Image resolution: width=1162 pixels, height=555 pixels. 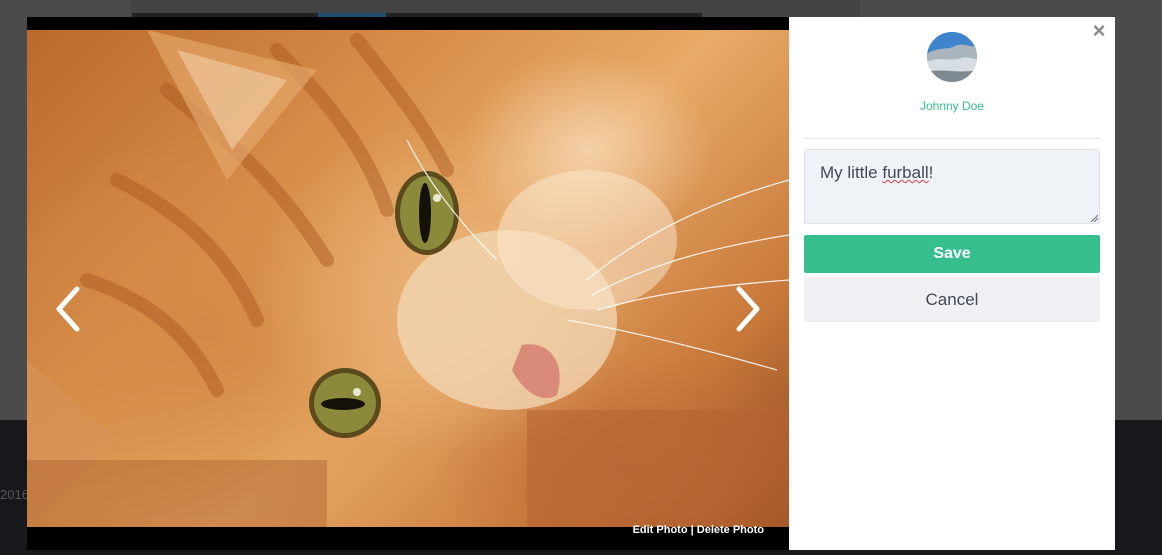 What do you see at coordinates (1094, 218) in the screenshot?
I see `resize-grip-icon` at bounding box center [1094, 218].